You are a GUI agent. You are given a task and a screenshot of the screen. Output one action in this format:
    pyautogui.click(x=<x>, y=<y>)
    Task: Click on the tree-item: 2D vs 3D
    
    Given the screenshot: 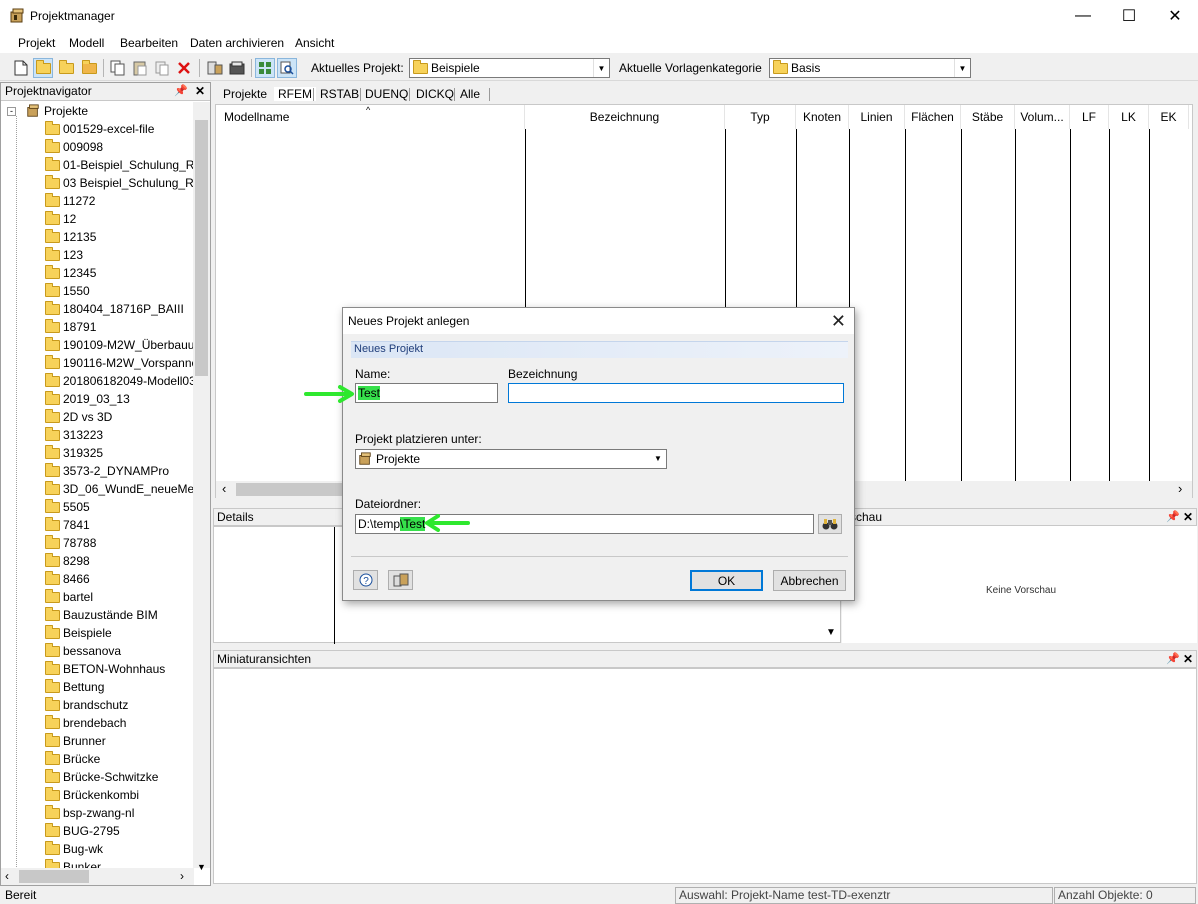 What is the action you would take?
    pyautogui.click(x=78, y=417)
    